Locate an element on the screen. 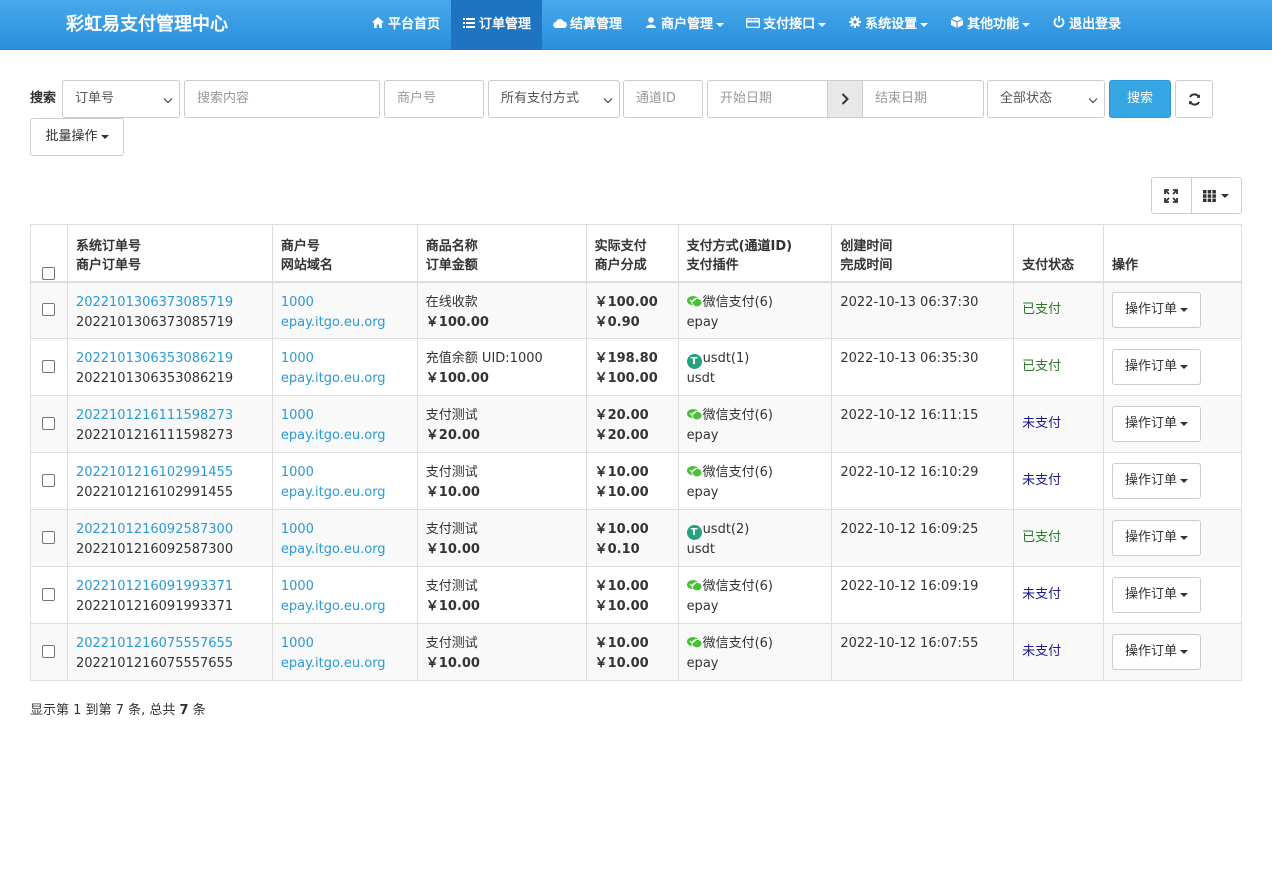  operation-cell: 操作订单 is located at coordinates (1172, 652).